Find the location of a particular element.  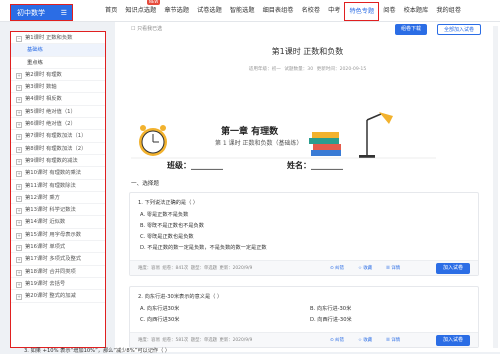

sidebar-item: + 第2课时 有理数 is located at coordinates (58, 75).